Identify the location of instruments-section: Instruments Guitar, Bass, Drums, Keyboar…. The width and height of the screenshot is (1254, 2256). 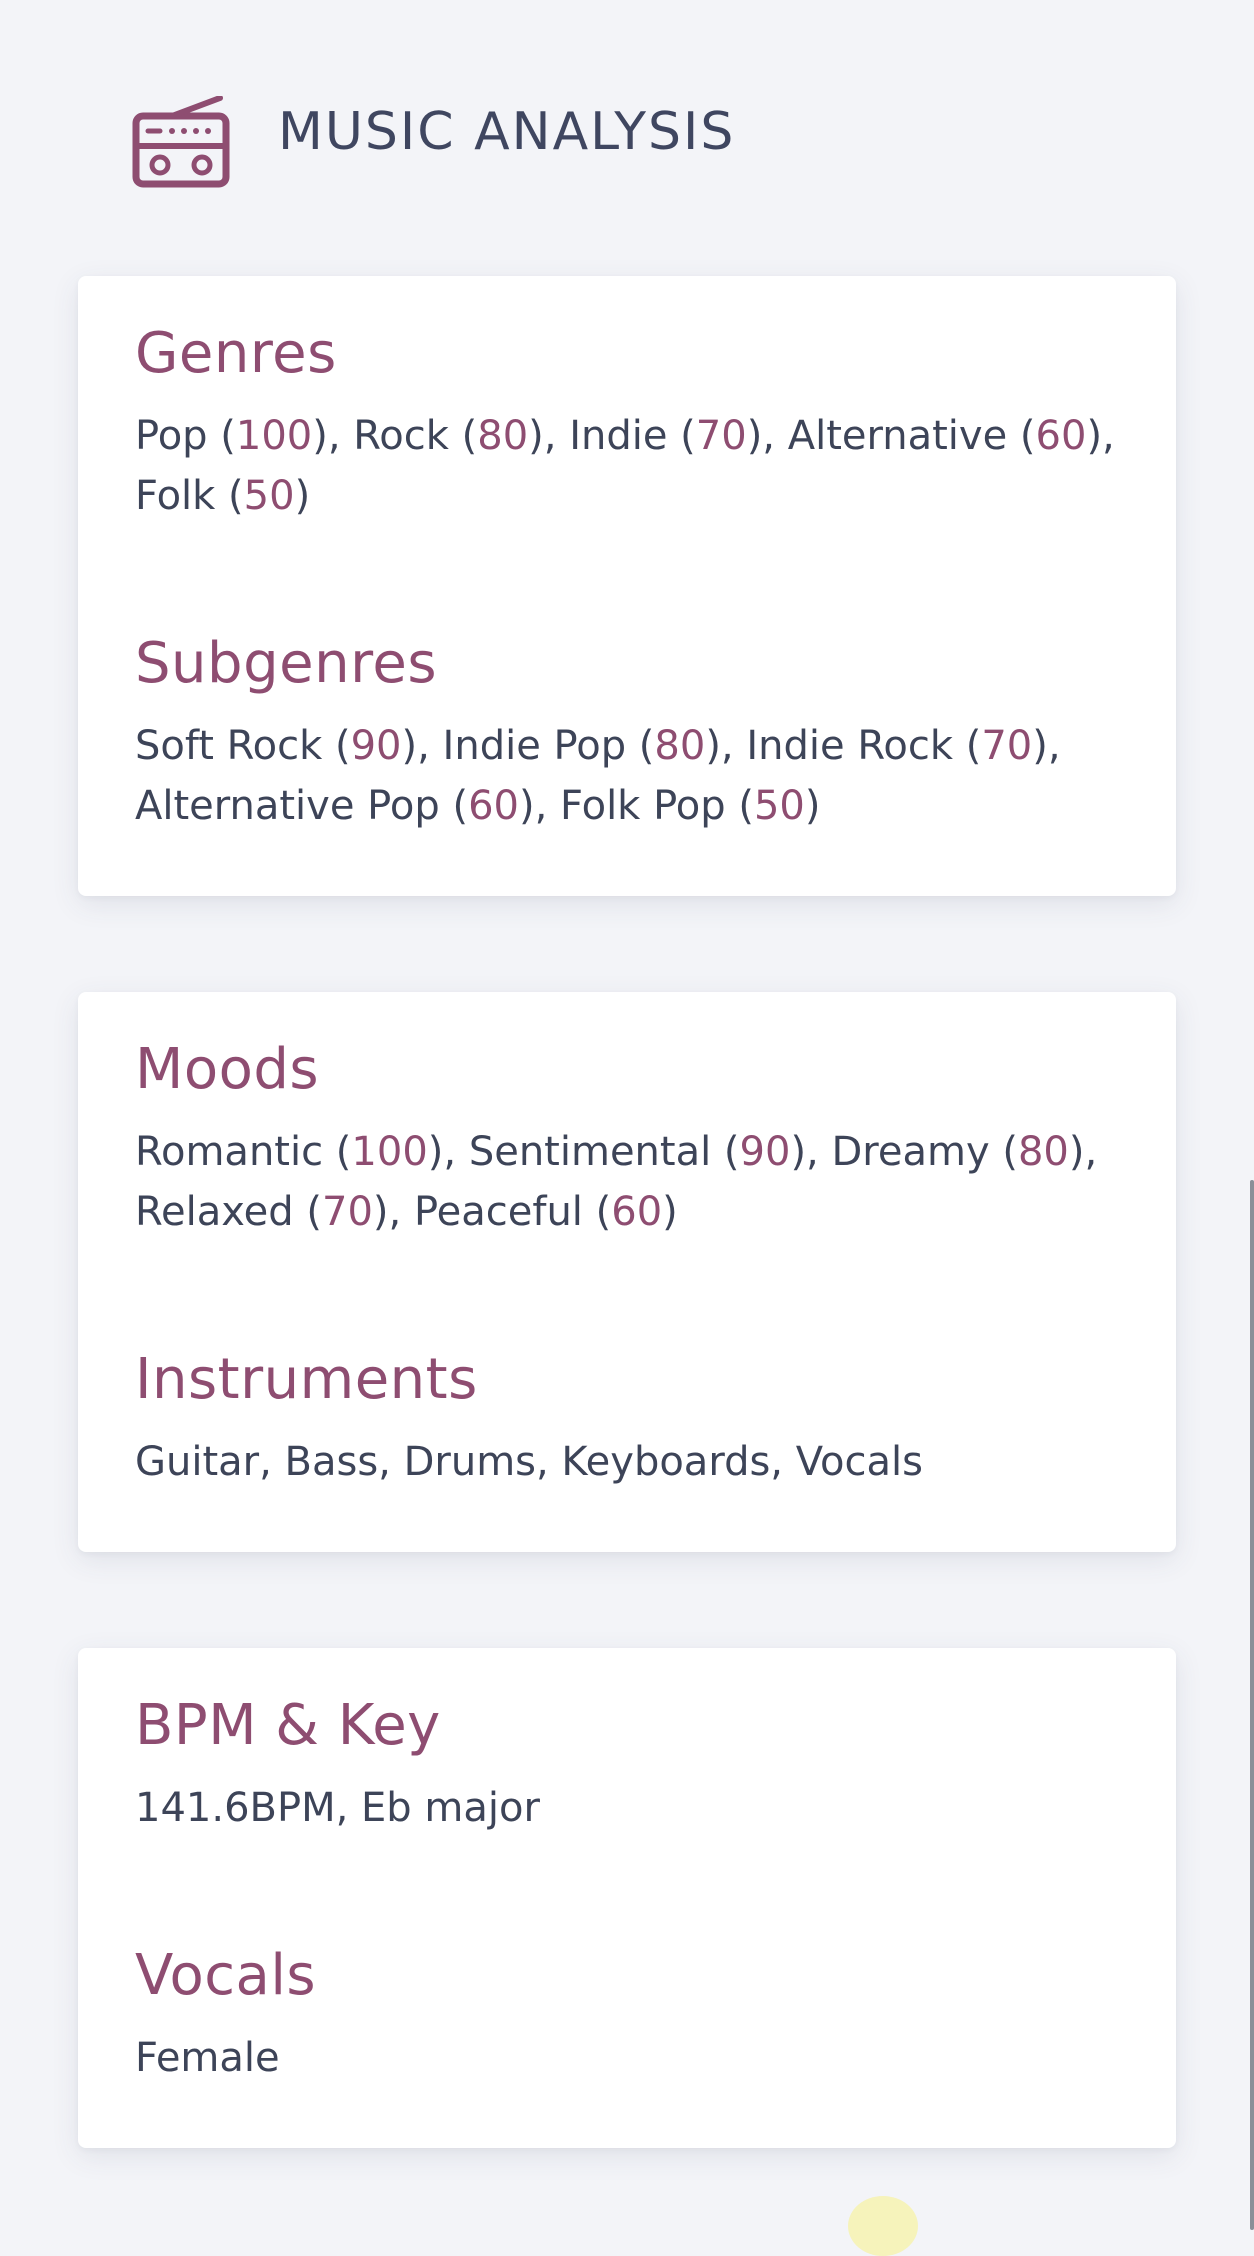
(627, 1422).